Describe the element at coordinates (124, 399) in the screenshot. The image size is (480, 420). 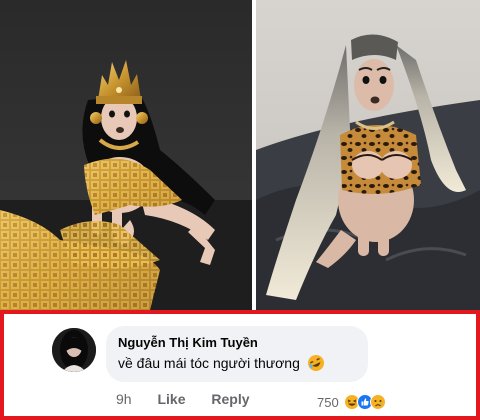
I see `comment-timestamp: 9h` at that location.